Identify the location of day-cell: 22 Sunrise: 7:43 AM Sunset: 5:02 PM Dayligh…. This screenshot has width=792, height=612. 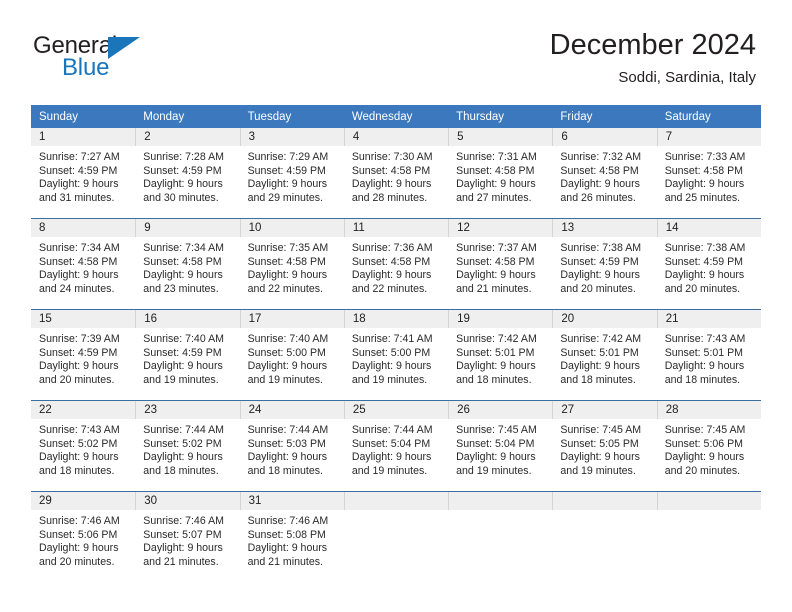
(83, 446).